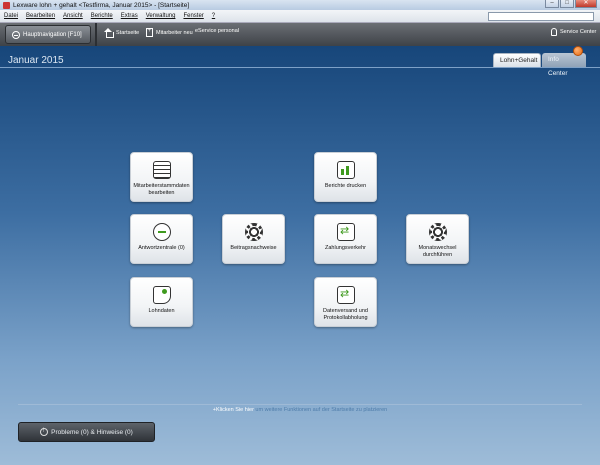 The height and width of the screenshot is (465, 600). What do you see at coordinates (174, 32) in the screenshot?
I see `mitarbeiter-neu-label: Mitarbeiter neu` at bounding box center [174, 32].